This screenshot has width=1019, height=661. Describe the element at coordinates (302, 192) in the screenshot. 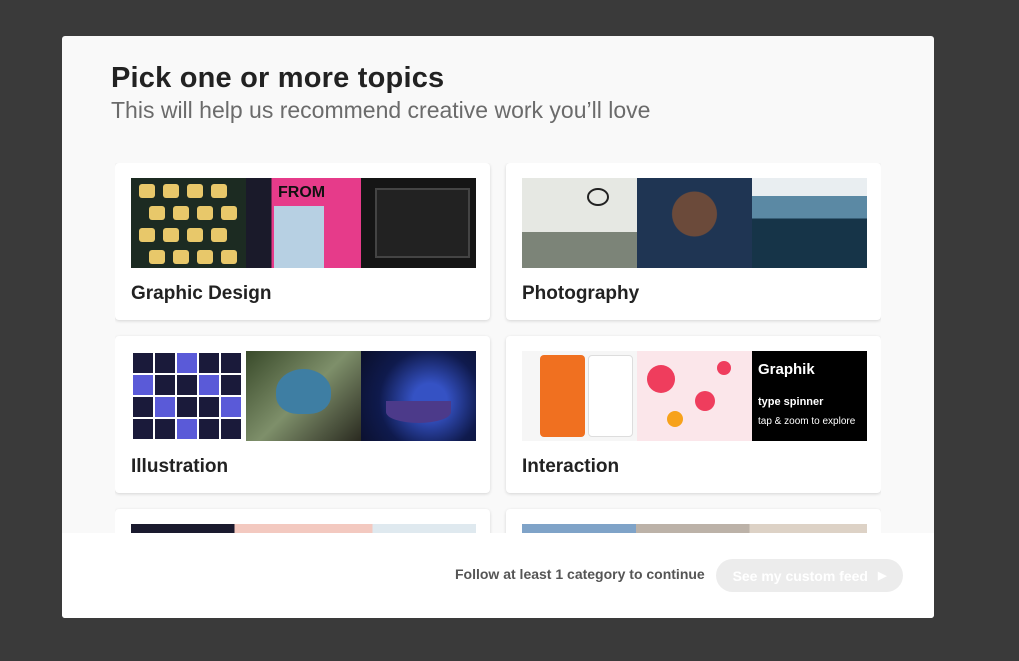

I see `poster-text: FROM` at that location.